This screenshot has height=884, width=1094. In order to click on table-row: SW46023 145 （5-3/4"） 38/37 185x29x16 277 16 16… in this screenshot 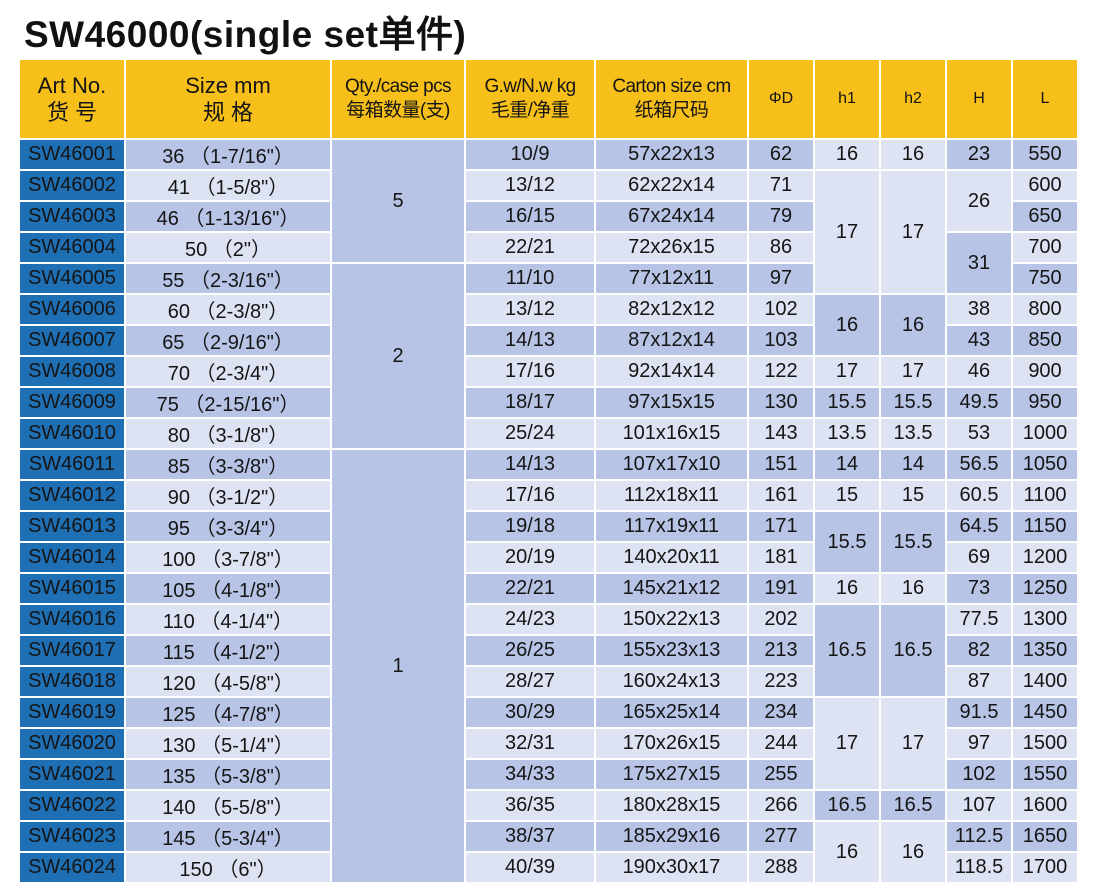, I will do `click(548, 852)`.